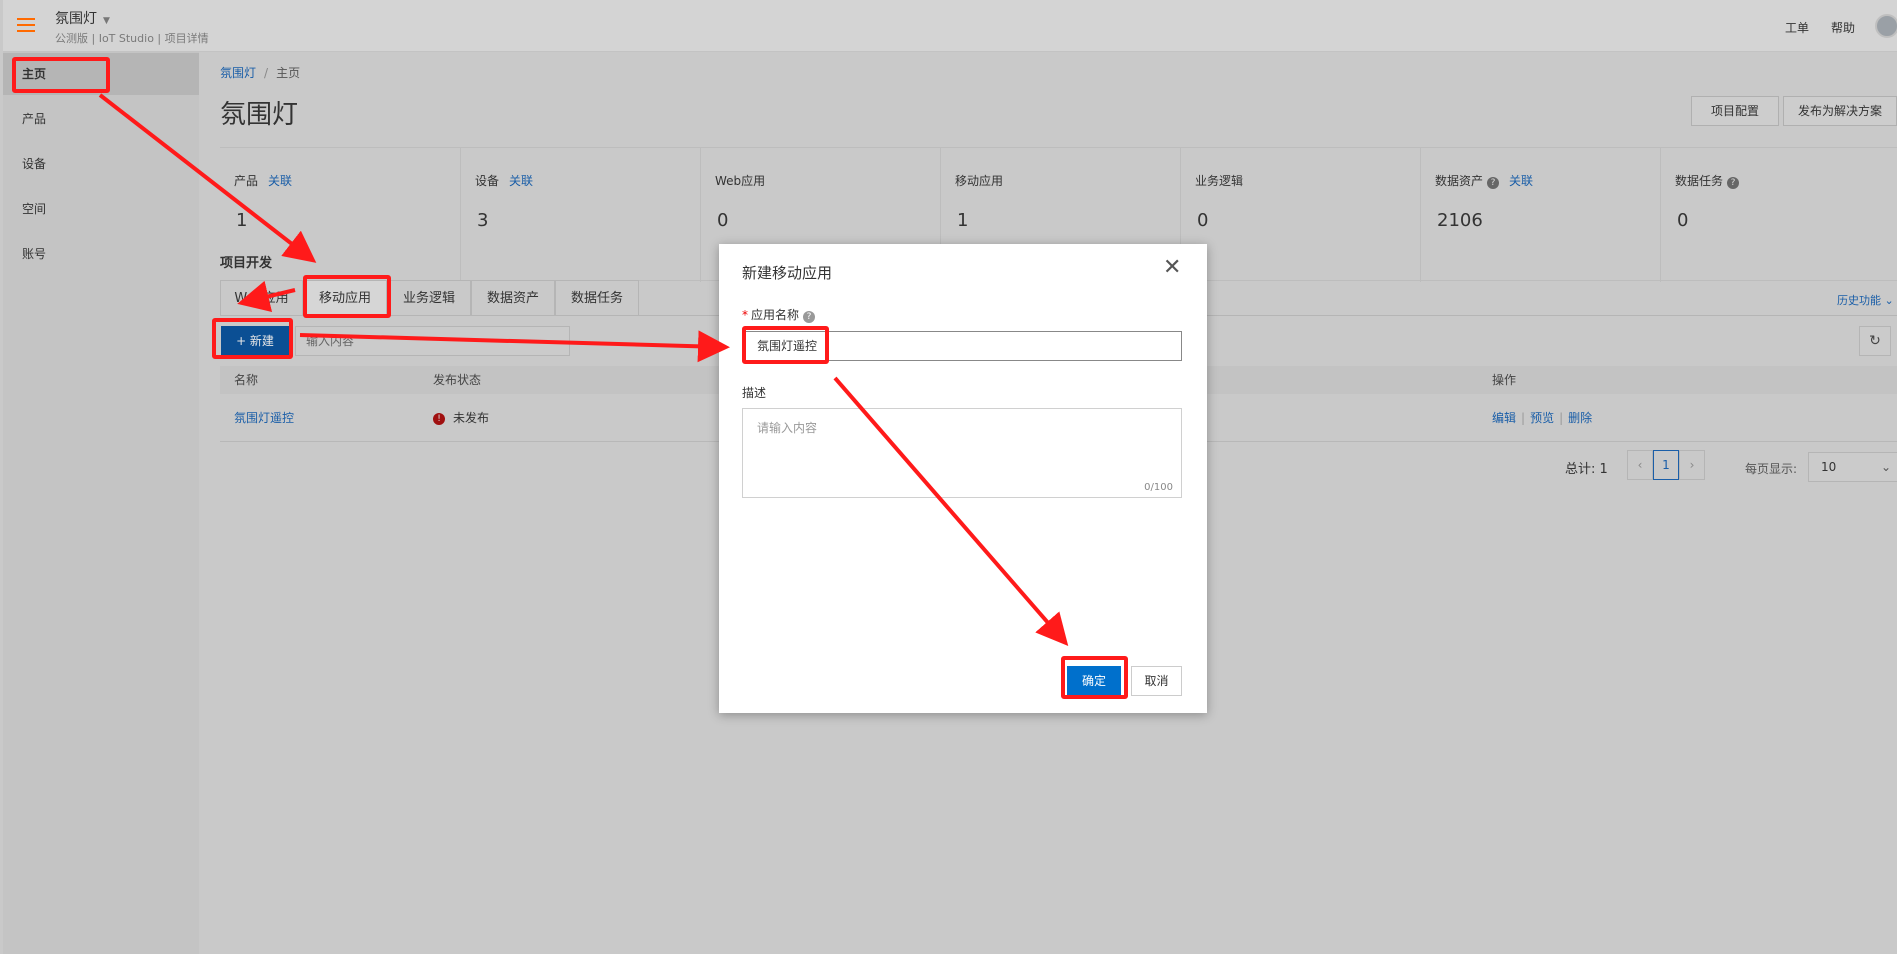 This screenshot has height=954, width=1897. Describe the element at coordinates (1699, 181) in the screenshot. I see `stat-label: 数据任务` at that location.